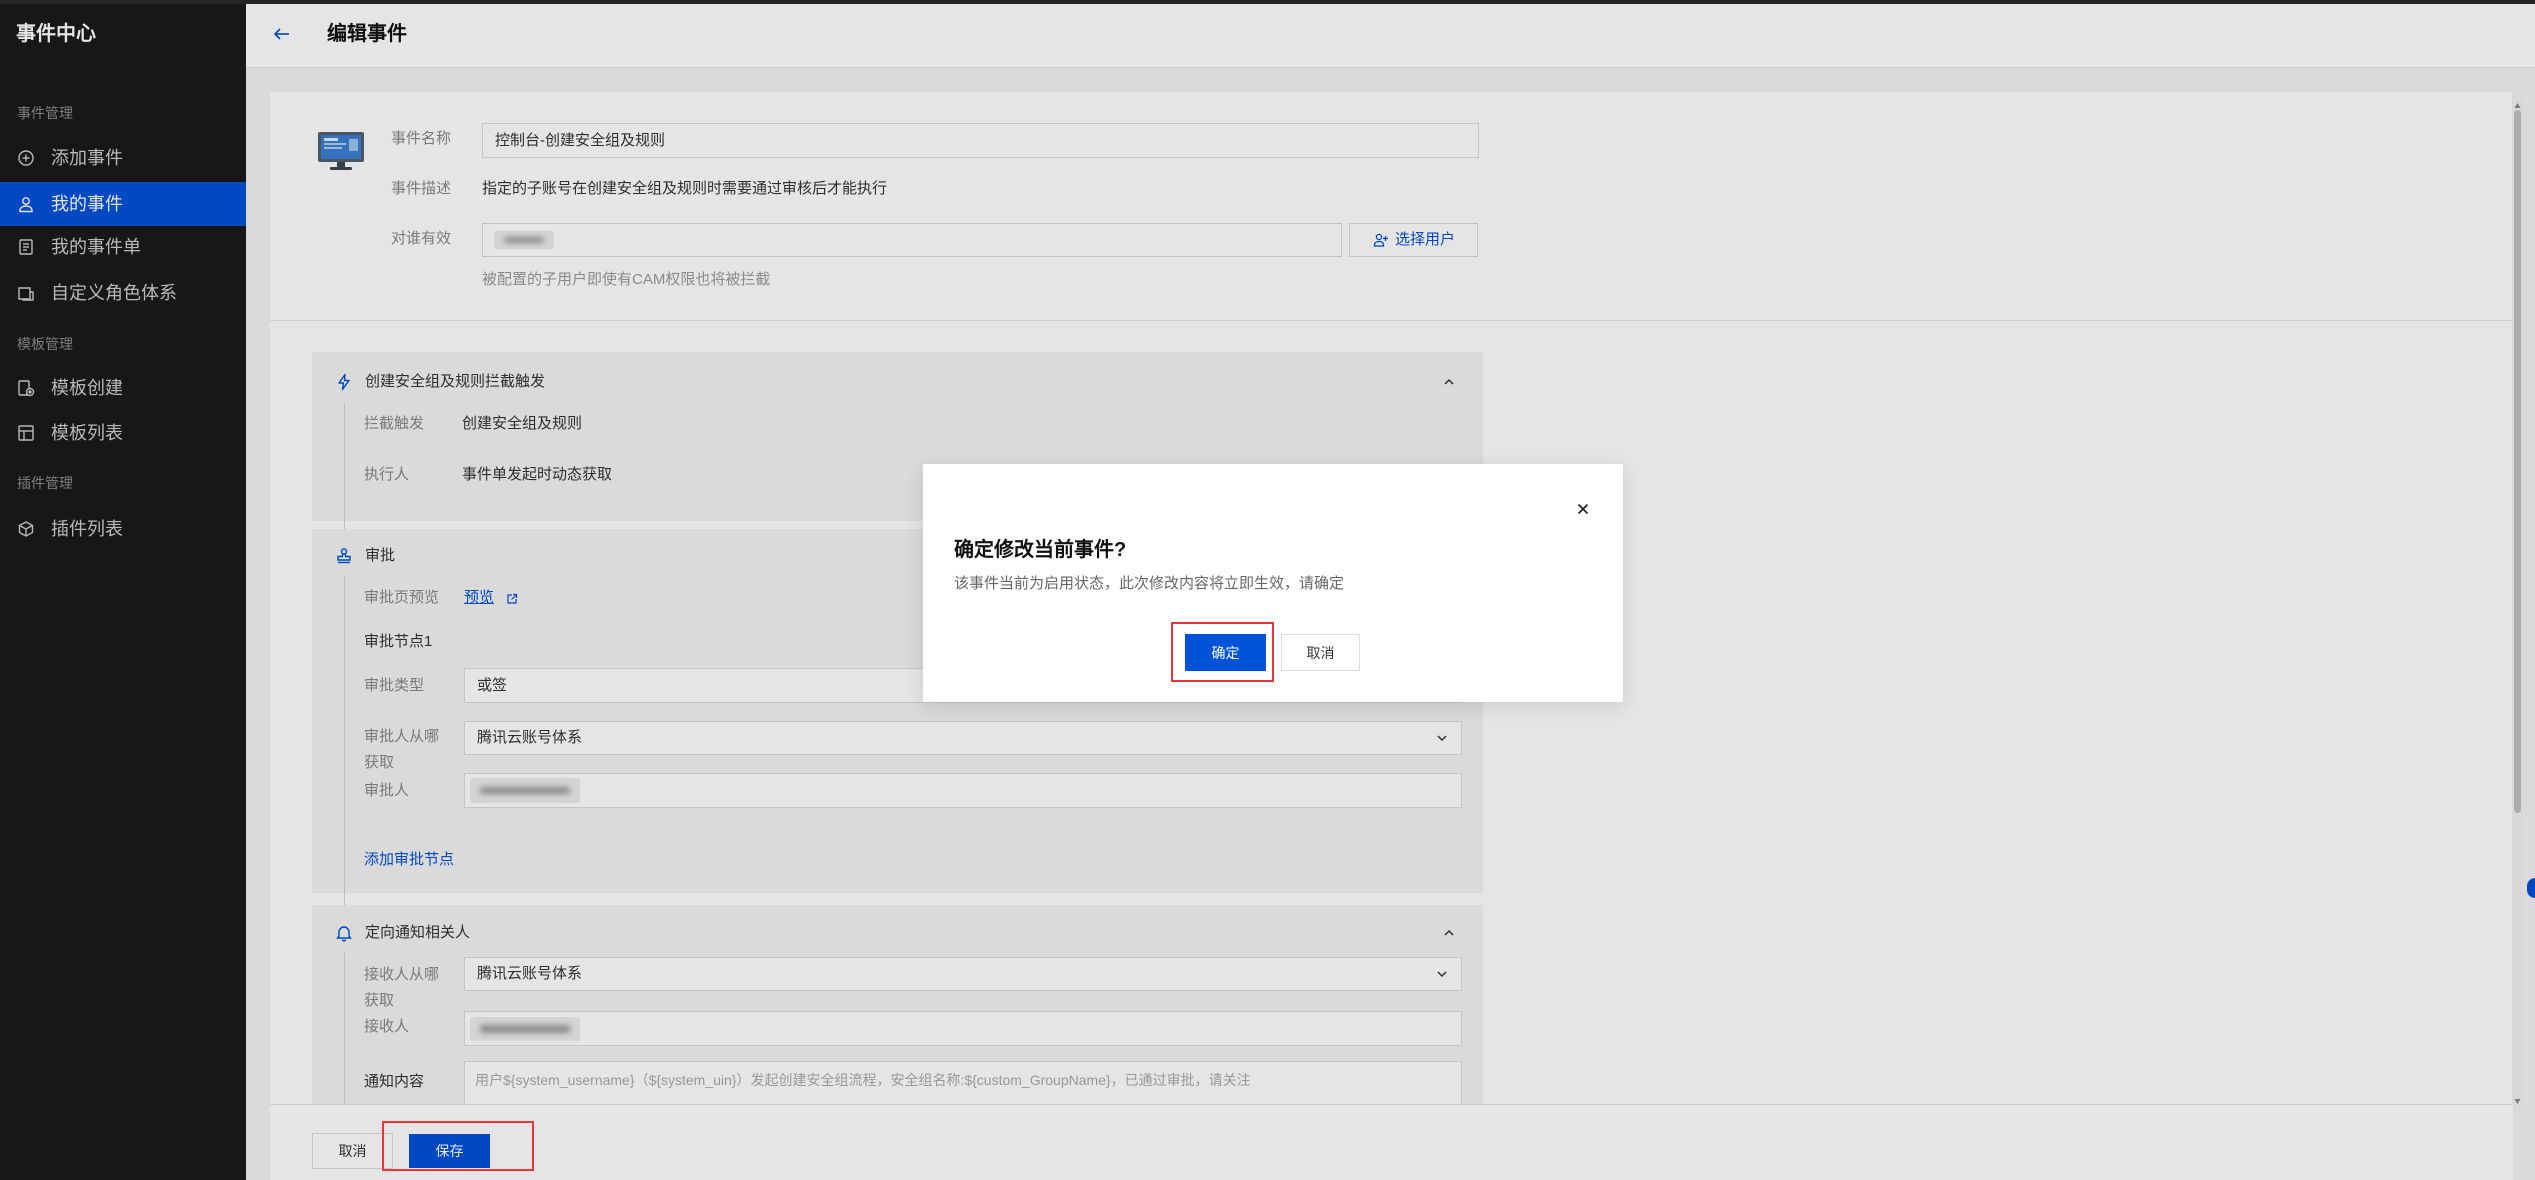 This screenshot has width=2535, height=1180. I want to click on dialog-cancel-button: 取消, so click(1320, 652).